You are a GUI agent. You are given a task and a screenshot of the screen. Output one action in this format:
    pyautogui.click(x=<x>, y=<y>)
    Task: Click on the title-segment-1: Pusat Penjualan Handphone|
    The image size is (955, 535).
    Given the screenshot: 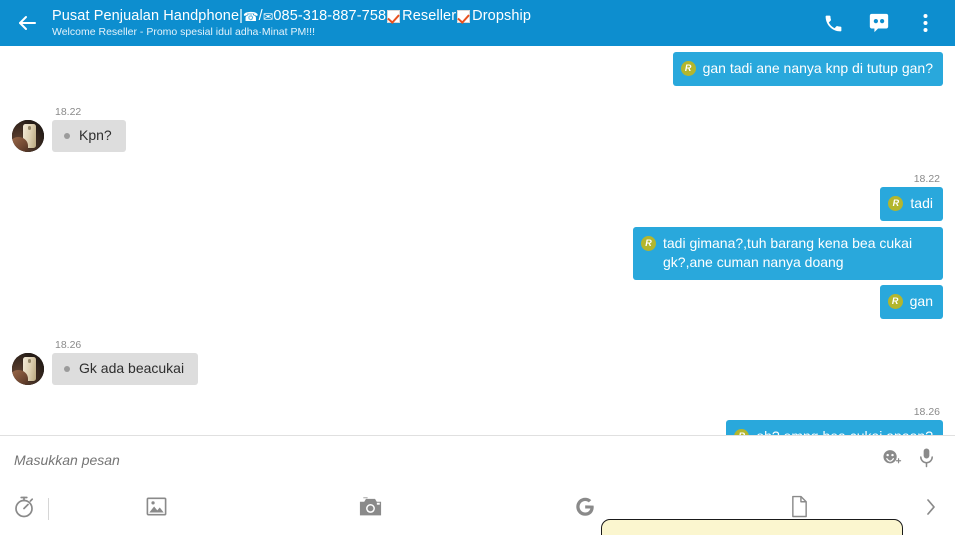 What is the action you would take?
    pyautogui.click(x=147, y=15)
    